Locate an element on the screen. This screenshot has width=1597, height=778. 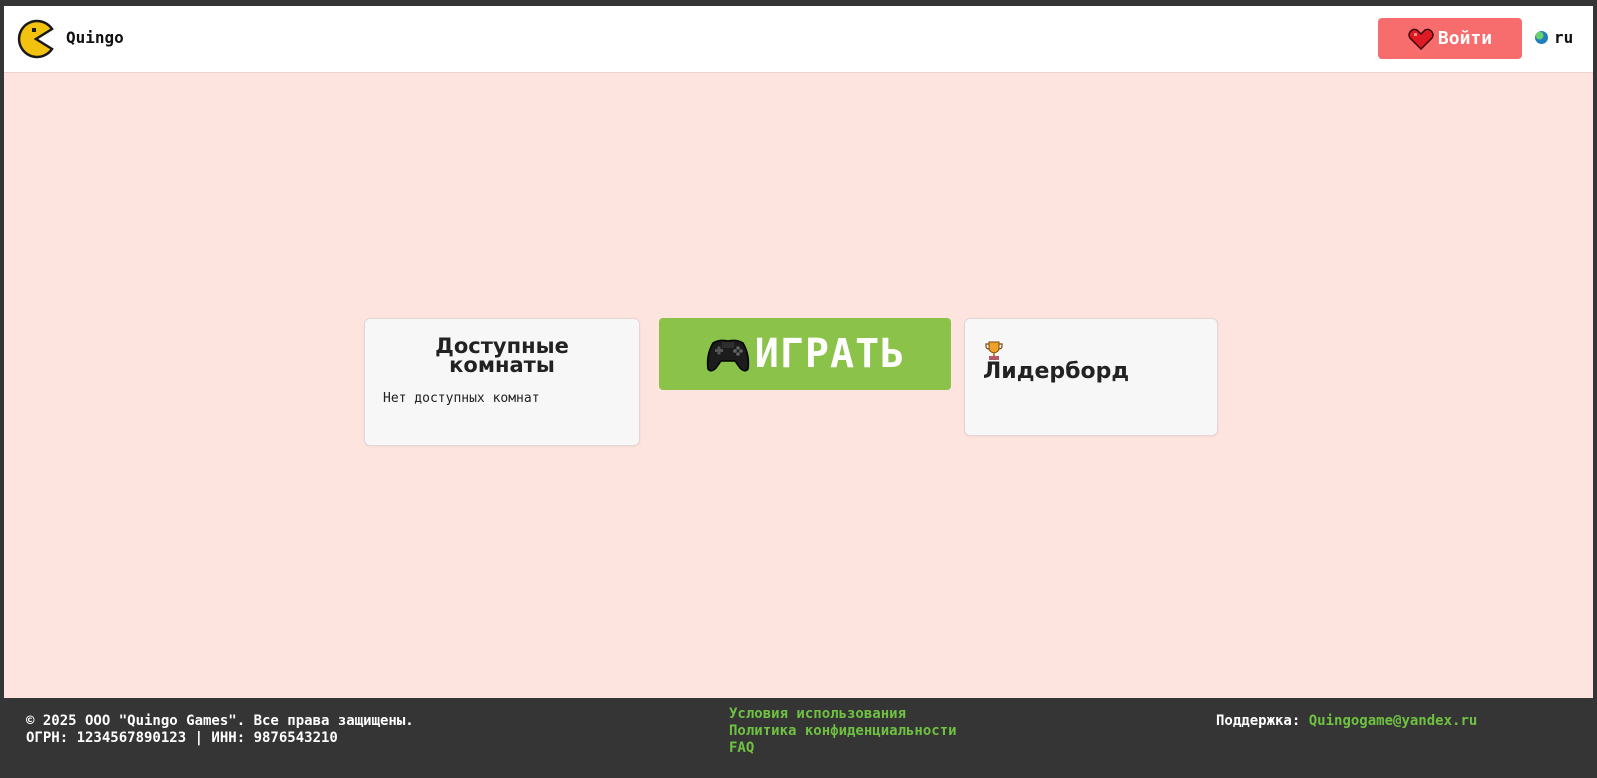
terms-link: Условия использования is located at coordinates (843, 714).